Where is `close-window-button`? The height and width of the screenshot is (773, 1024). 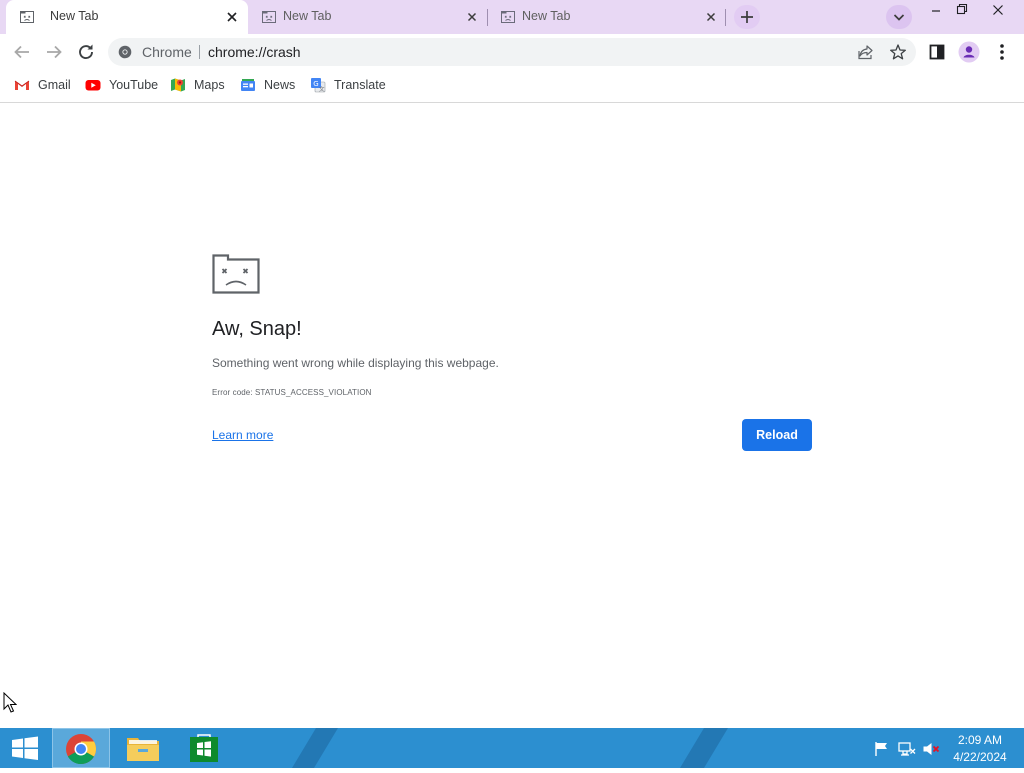 close-window-button is located at coordinates (998, 11).